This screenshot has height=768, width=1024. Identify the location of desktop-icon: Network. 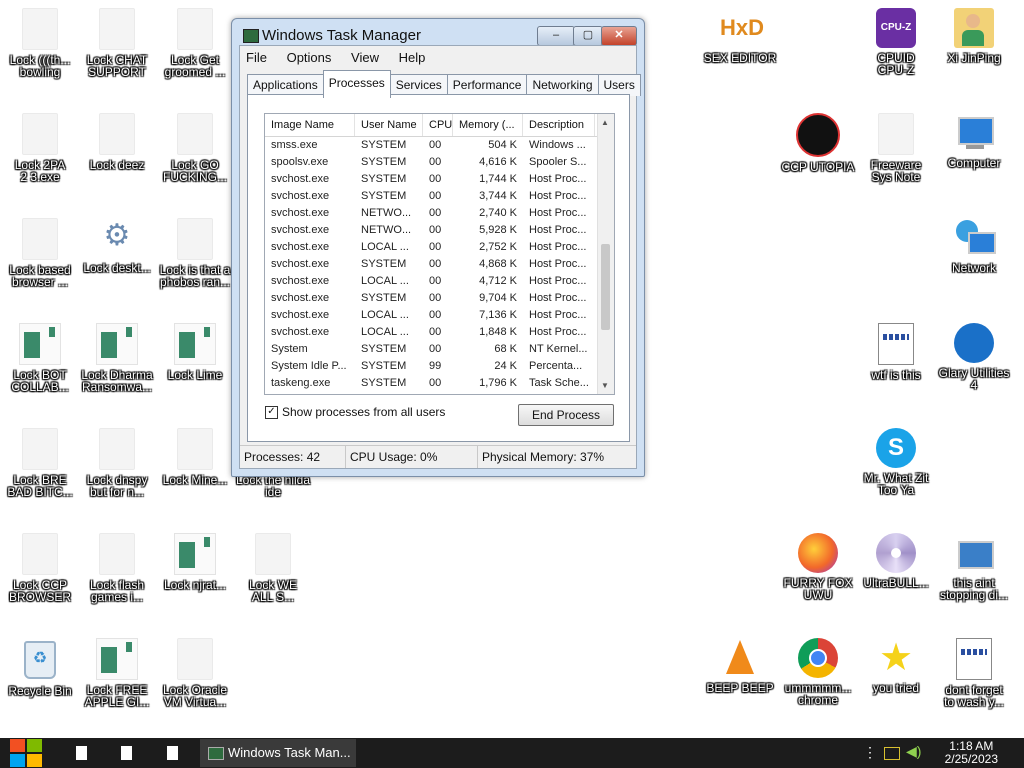
(974, 246).